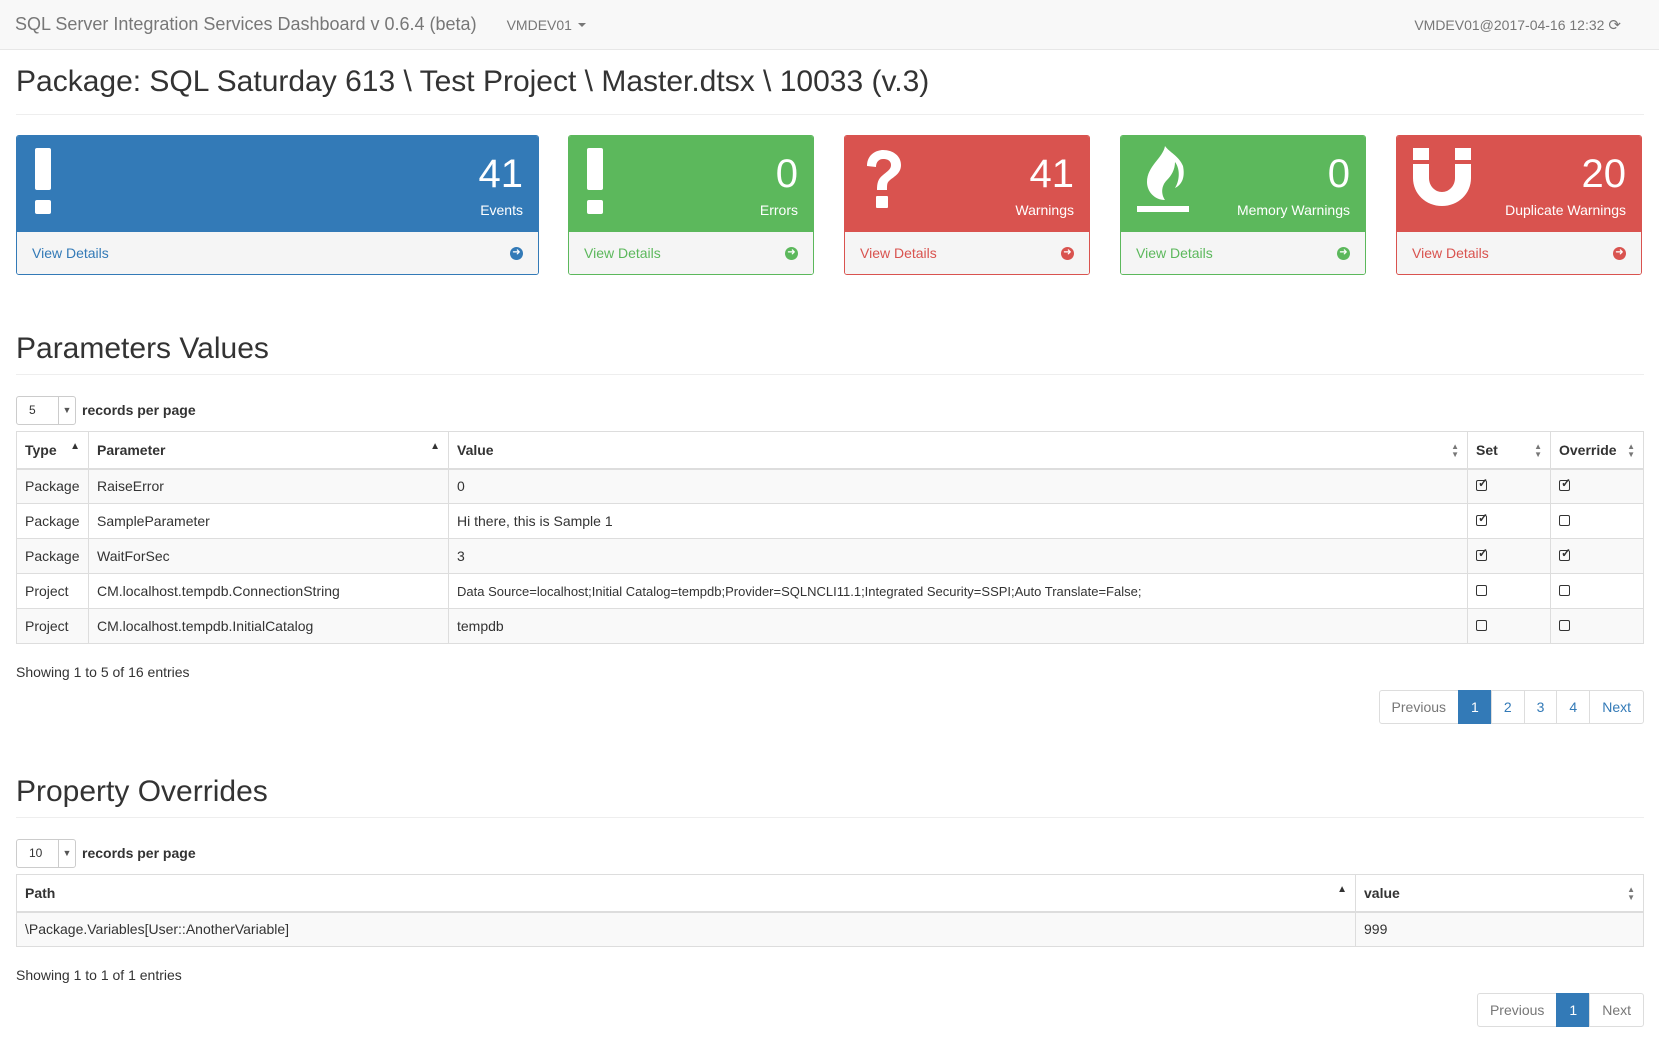 This screenshot has height=1059, width=1659. What do you see at coordinates (691, 184) in the screenshot?
I see `errors-panel-heading: 0 Errors` at bounding box center [691, 184].